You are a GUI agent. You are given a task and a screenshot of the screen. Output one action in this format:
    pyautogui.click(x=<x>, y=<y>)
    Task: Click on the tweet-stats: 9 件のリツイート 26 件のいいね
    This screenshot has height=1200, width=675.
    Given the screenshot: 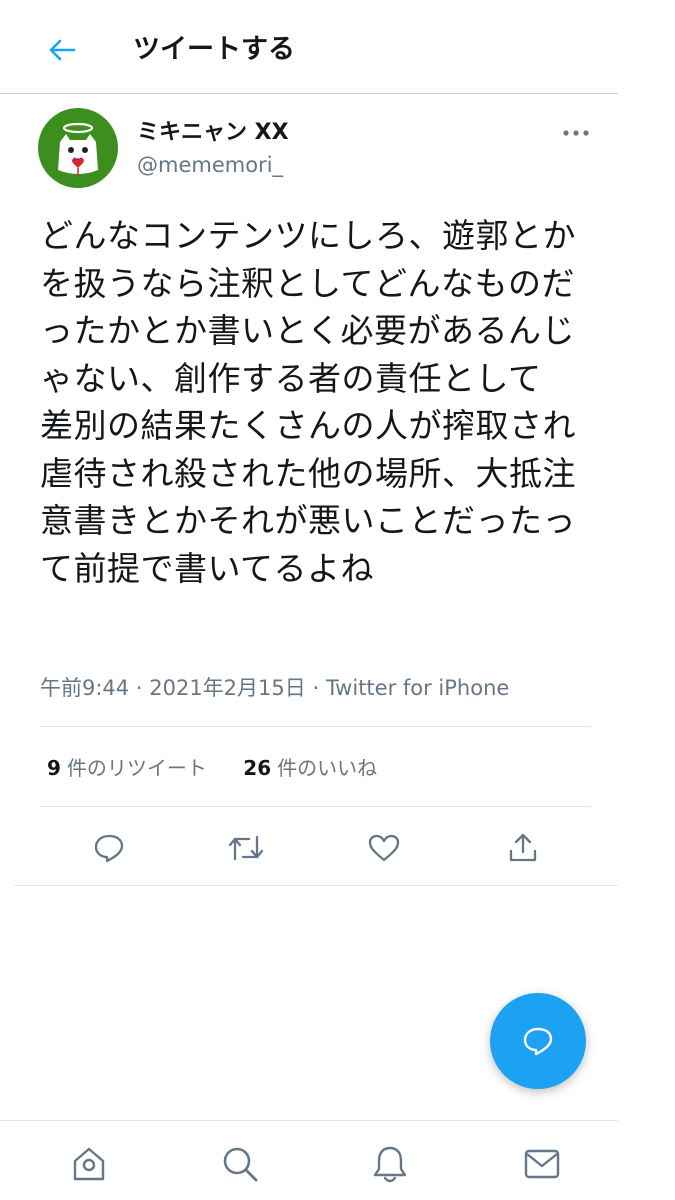 What is the action you would take?
    pyautogui.click(x=227, y=768)
    